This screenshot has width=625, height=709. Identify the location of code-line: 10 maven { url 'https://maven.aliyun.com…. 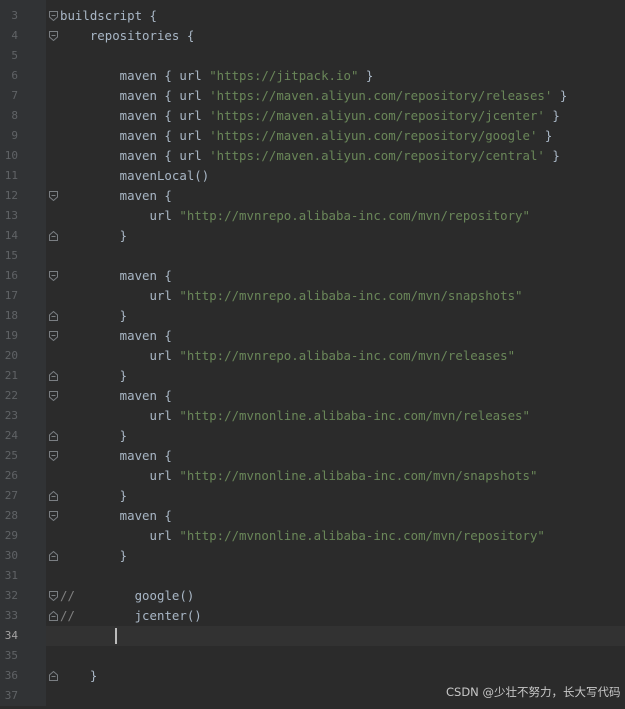
(312, 156).